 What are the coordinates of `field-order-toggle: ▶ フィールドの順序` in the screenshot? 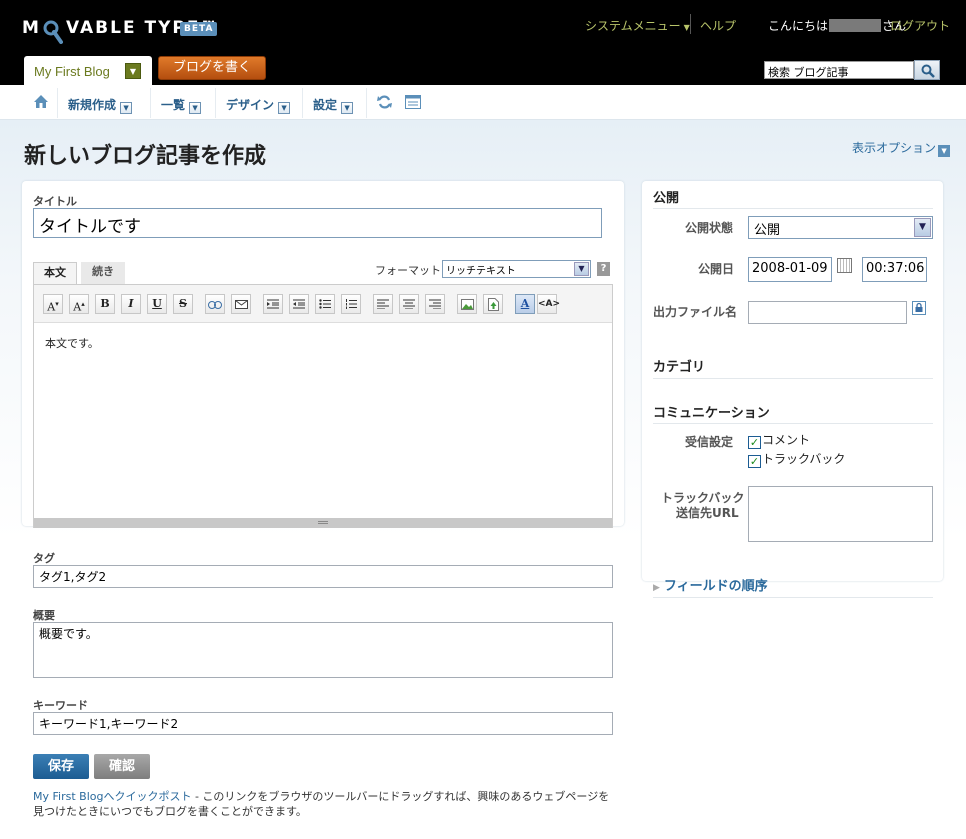 It's located at (710, 584).